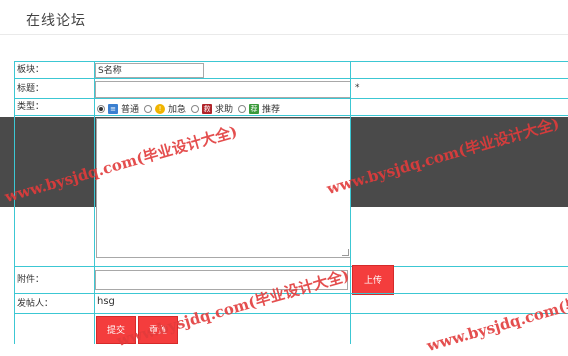  I want to click on board-row: 板块： S名称, so click(291, 70).